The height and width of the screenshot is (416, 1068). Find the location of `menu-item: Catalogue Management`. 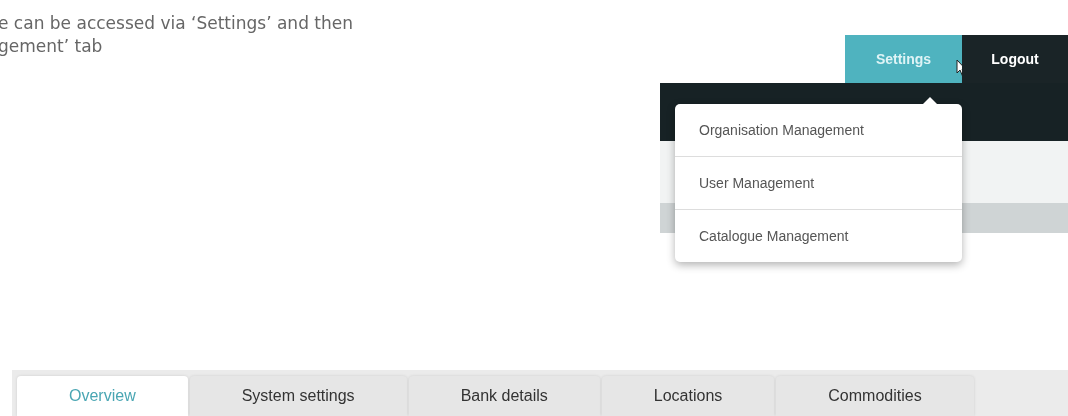

menu-item: Catalogue Management is located at coordinates (818, 235).